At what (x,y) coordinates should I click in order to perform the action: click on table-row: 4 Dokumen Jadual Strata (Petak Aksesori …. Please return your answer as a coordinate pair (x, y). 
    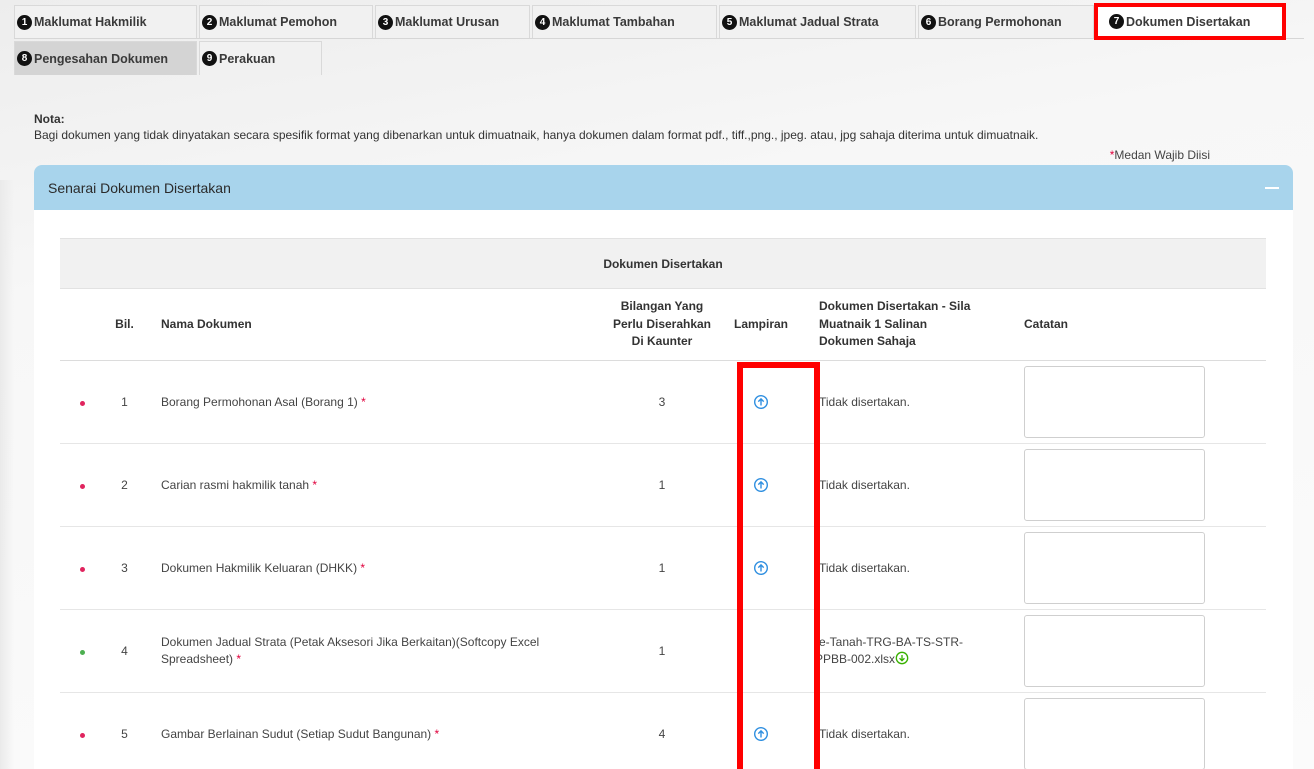
    Looking at the image, I should click on (663, 651).